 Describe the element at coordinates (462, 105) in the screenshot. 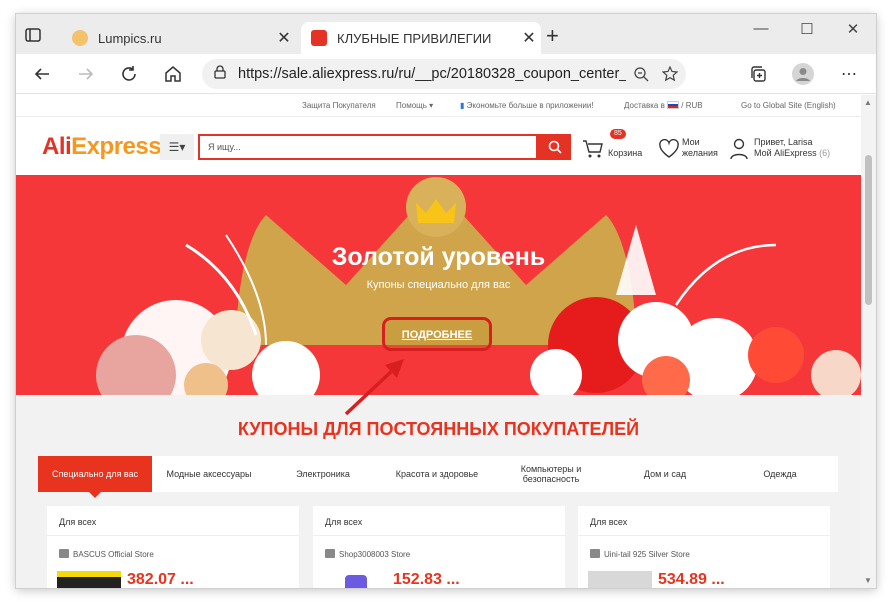

I see `phone-icon: ▮` at that location.